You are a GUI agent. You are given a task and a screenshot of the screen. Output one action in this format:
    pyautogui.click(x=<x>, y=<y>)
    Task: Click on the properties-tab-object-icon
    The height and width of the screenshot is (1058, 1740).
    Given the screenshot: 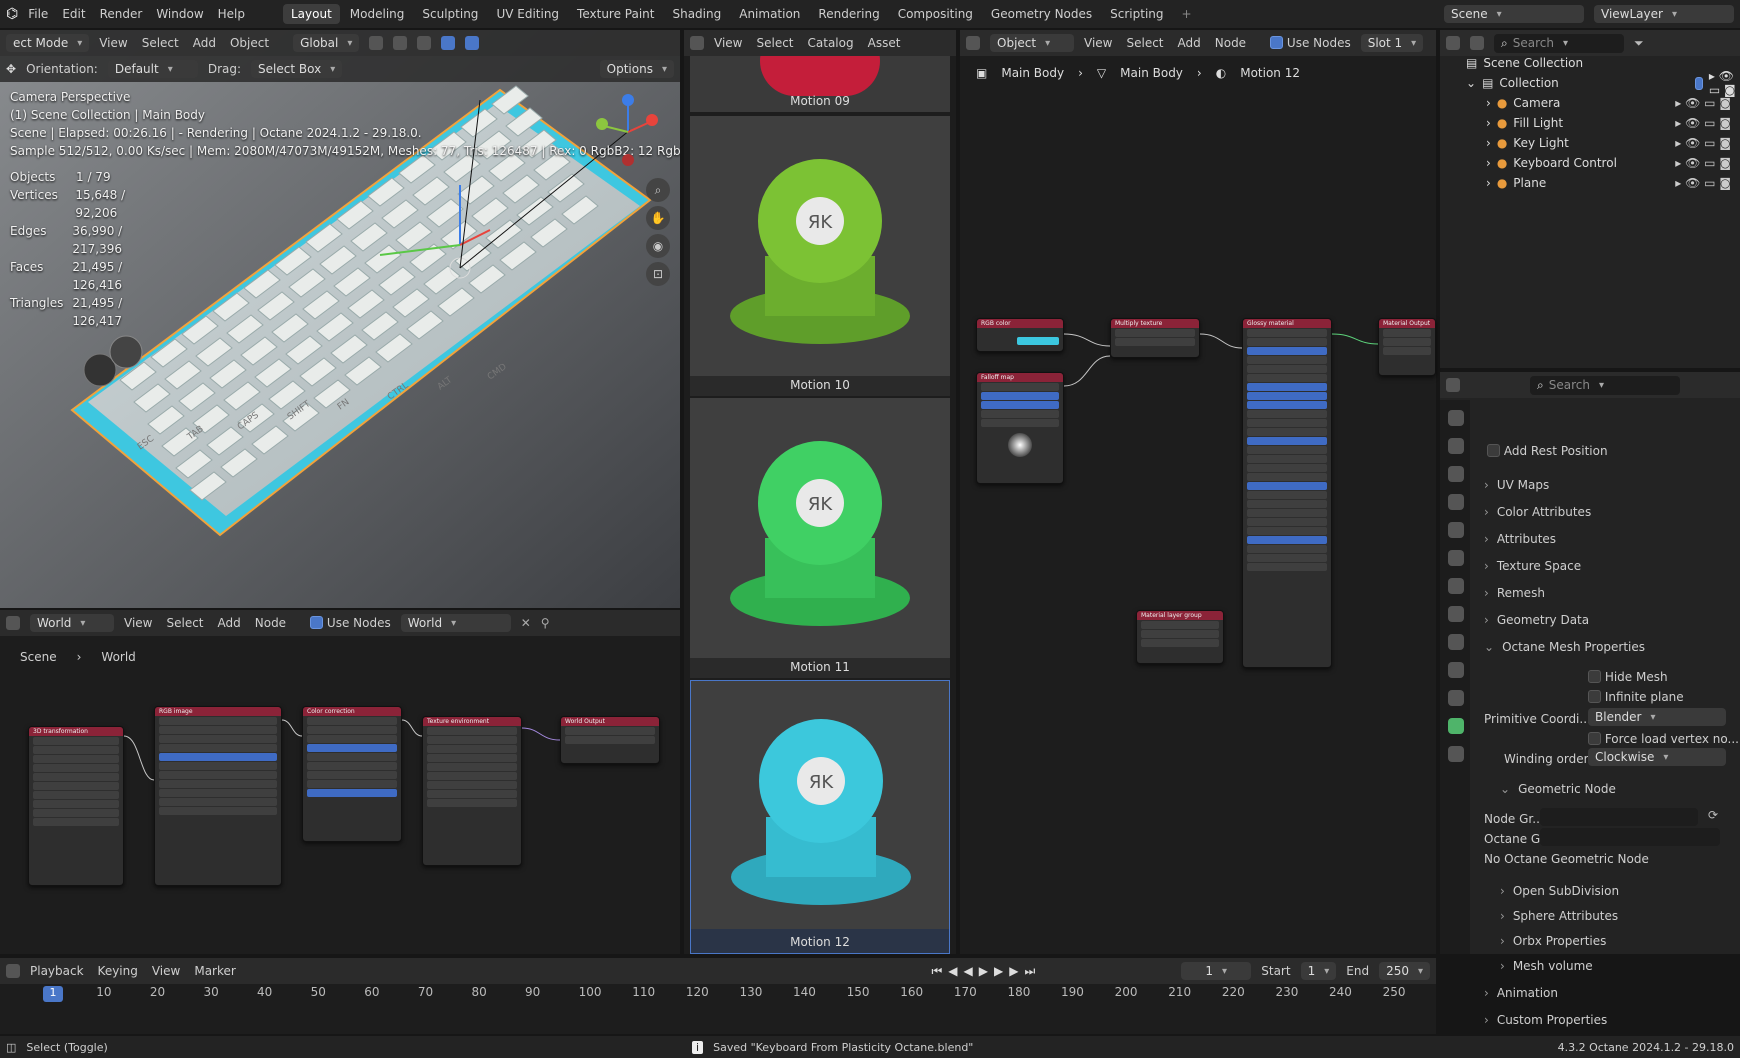 What is the action you would take?
    pyautogui.click(x=1456, y=586)
    